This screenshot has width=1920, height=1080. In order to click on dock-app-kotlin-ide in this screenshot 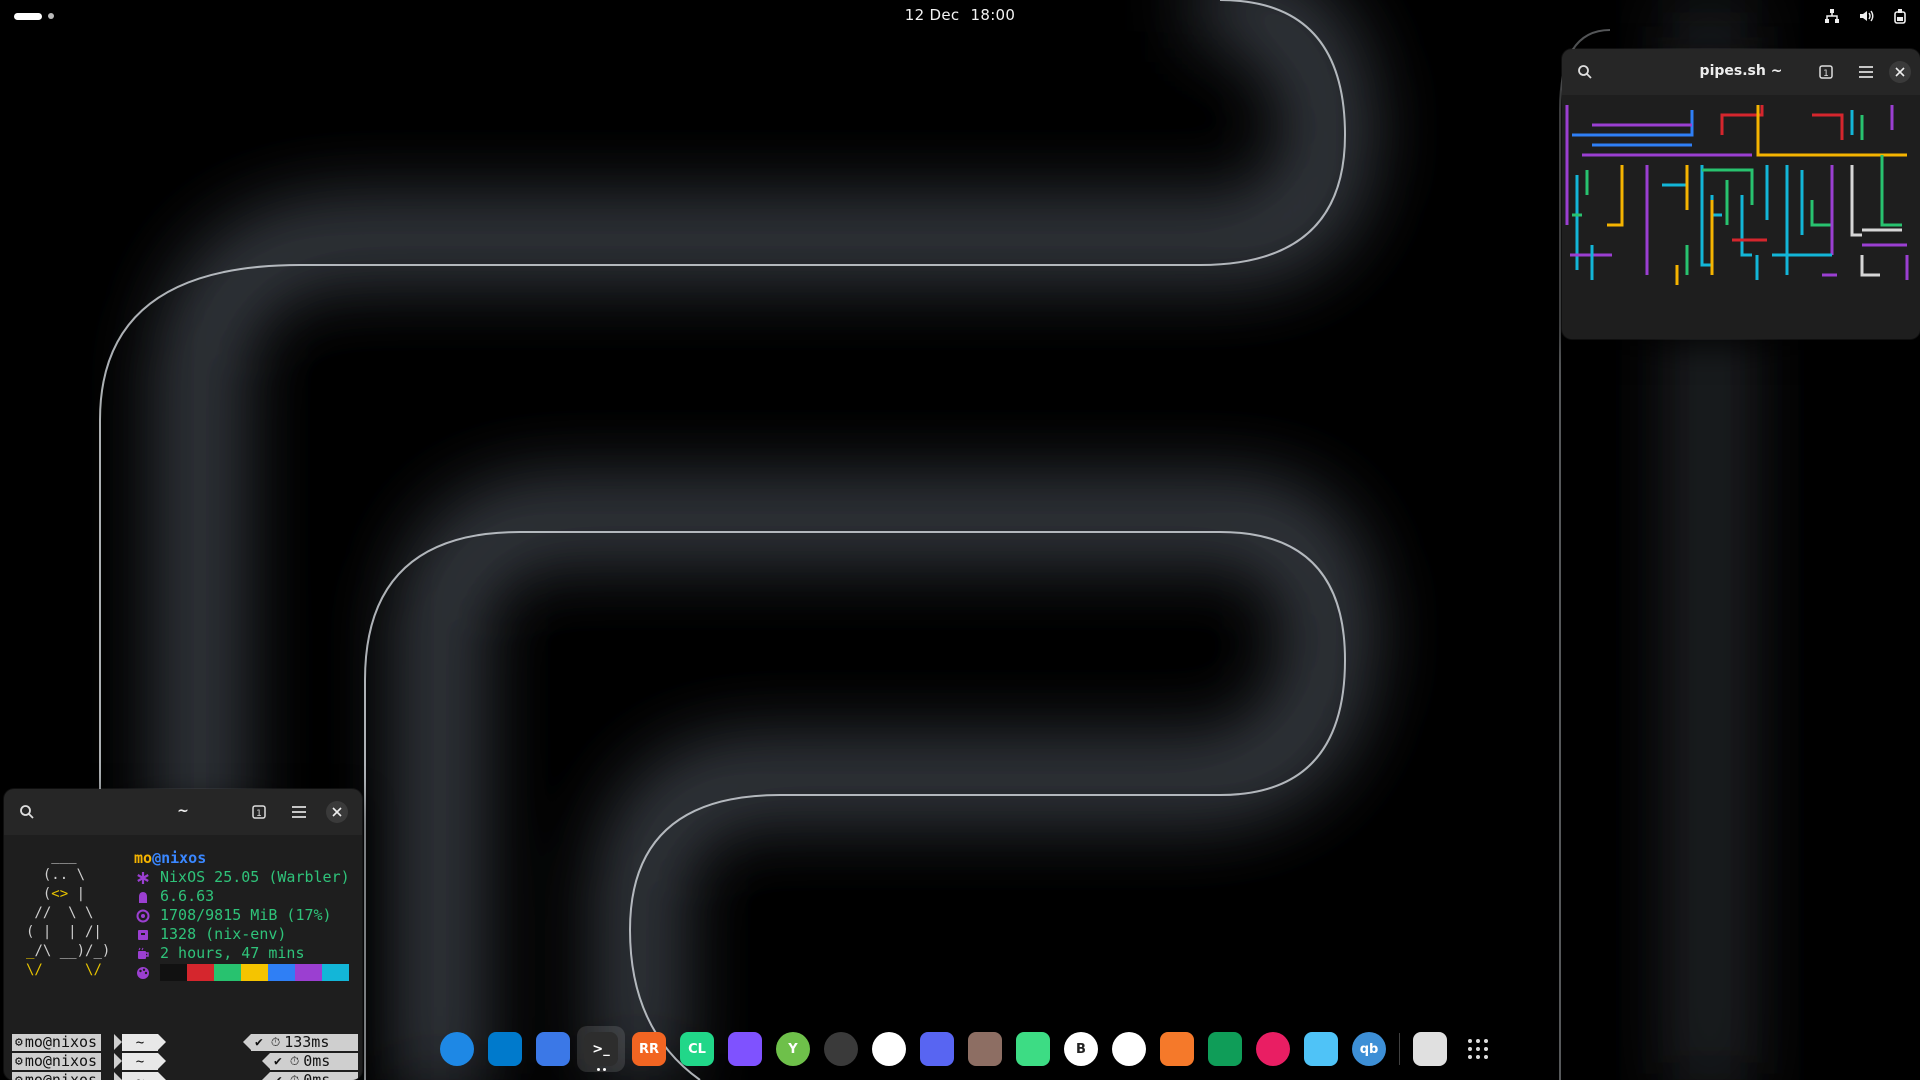, I will do `click(745, 1049)`.